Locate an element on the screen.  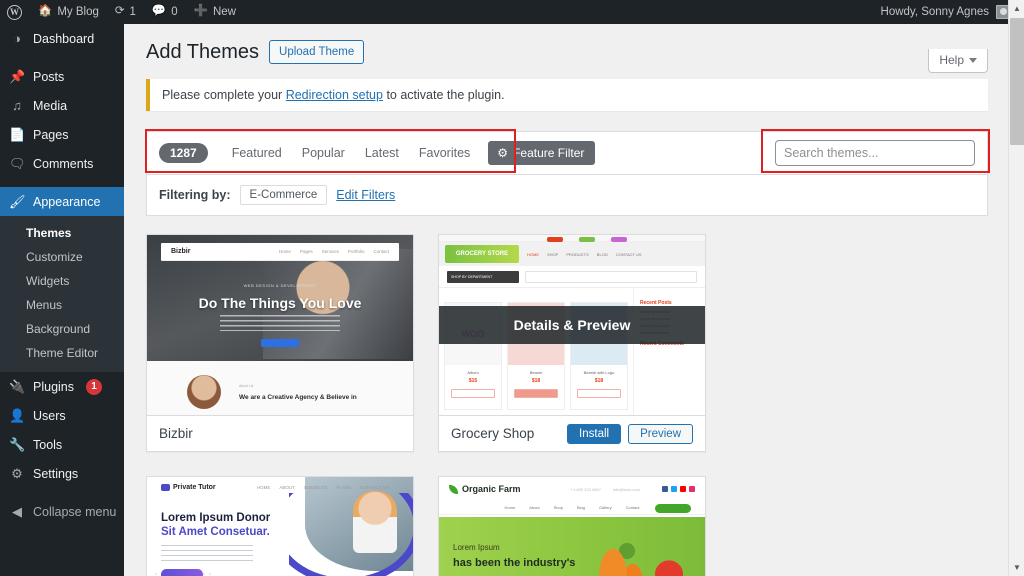
filter-link-latest: Latest is located at coordinates (382, 153).